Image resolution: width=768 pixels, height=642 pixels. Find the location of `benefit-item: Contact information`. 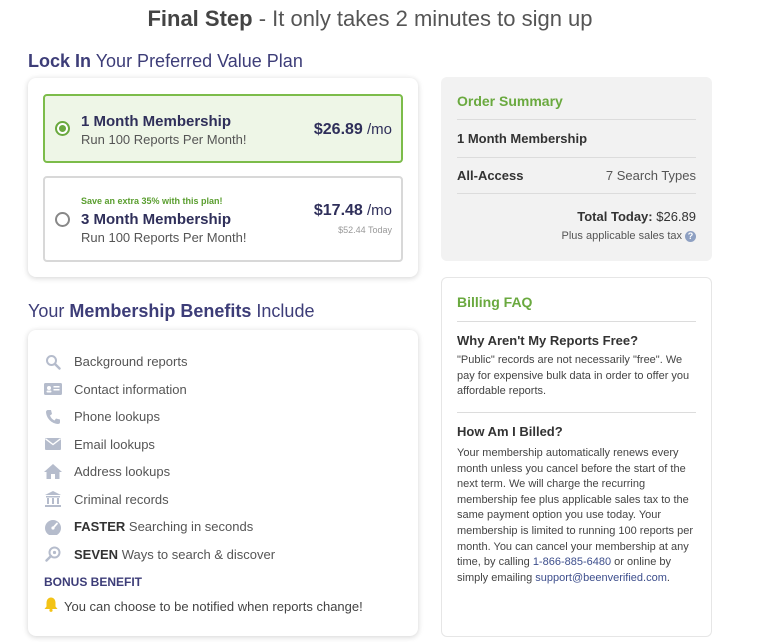

benefit-item: Contact information is located at coordinates (159, 390).